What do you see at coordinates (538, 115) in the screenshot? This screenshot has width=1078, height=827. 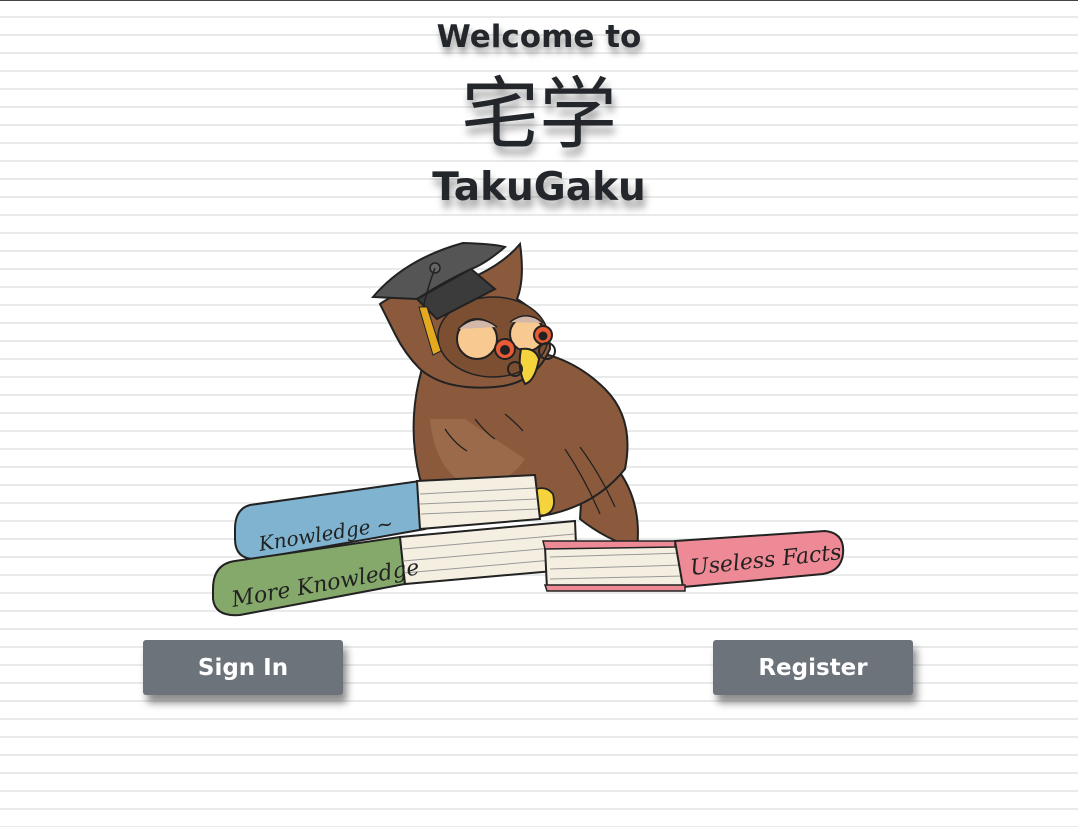 I see `kanji-logo: 宅学` at bounding box center [538, 115].